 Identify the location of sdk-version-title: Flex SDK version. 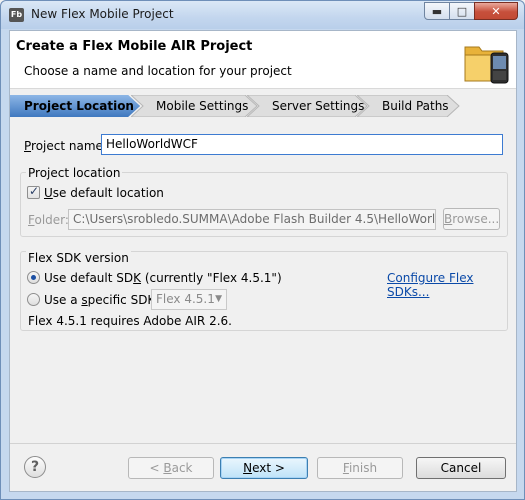
(78, 258).